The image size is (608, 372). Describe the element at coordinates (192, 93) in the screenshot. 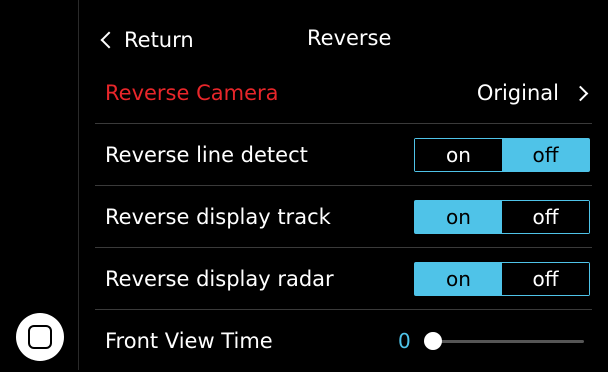

I see `reverse-camera-label: Reverse Camera` at that location.